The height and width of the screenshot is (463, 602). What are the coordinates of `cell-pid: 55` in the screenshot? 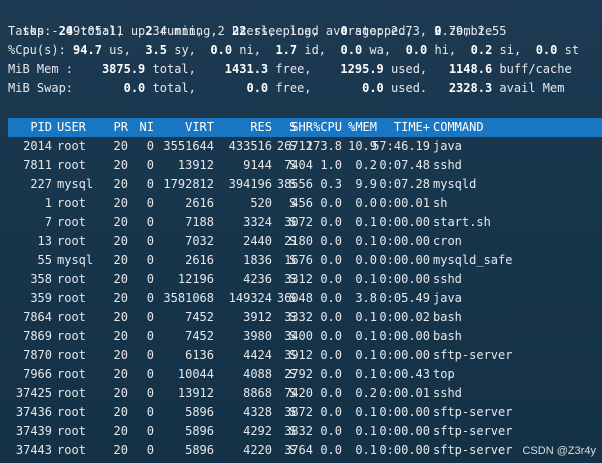 It's located at (44, 260).